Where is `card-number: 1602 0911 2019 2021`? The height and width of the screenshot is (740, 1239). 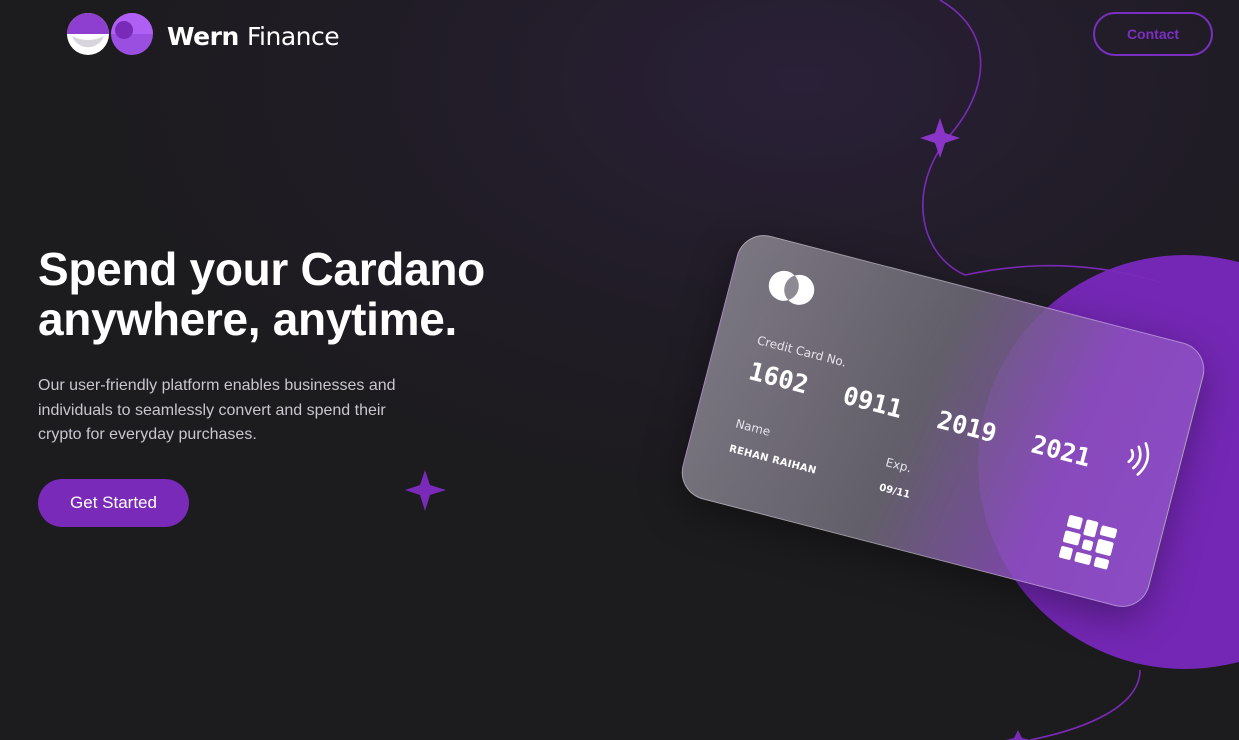 card-number: 1602 0911 2019 2021 is located at coordinates (919, 414).